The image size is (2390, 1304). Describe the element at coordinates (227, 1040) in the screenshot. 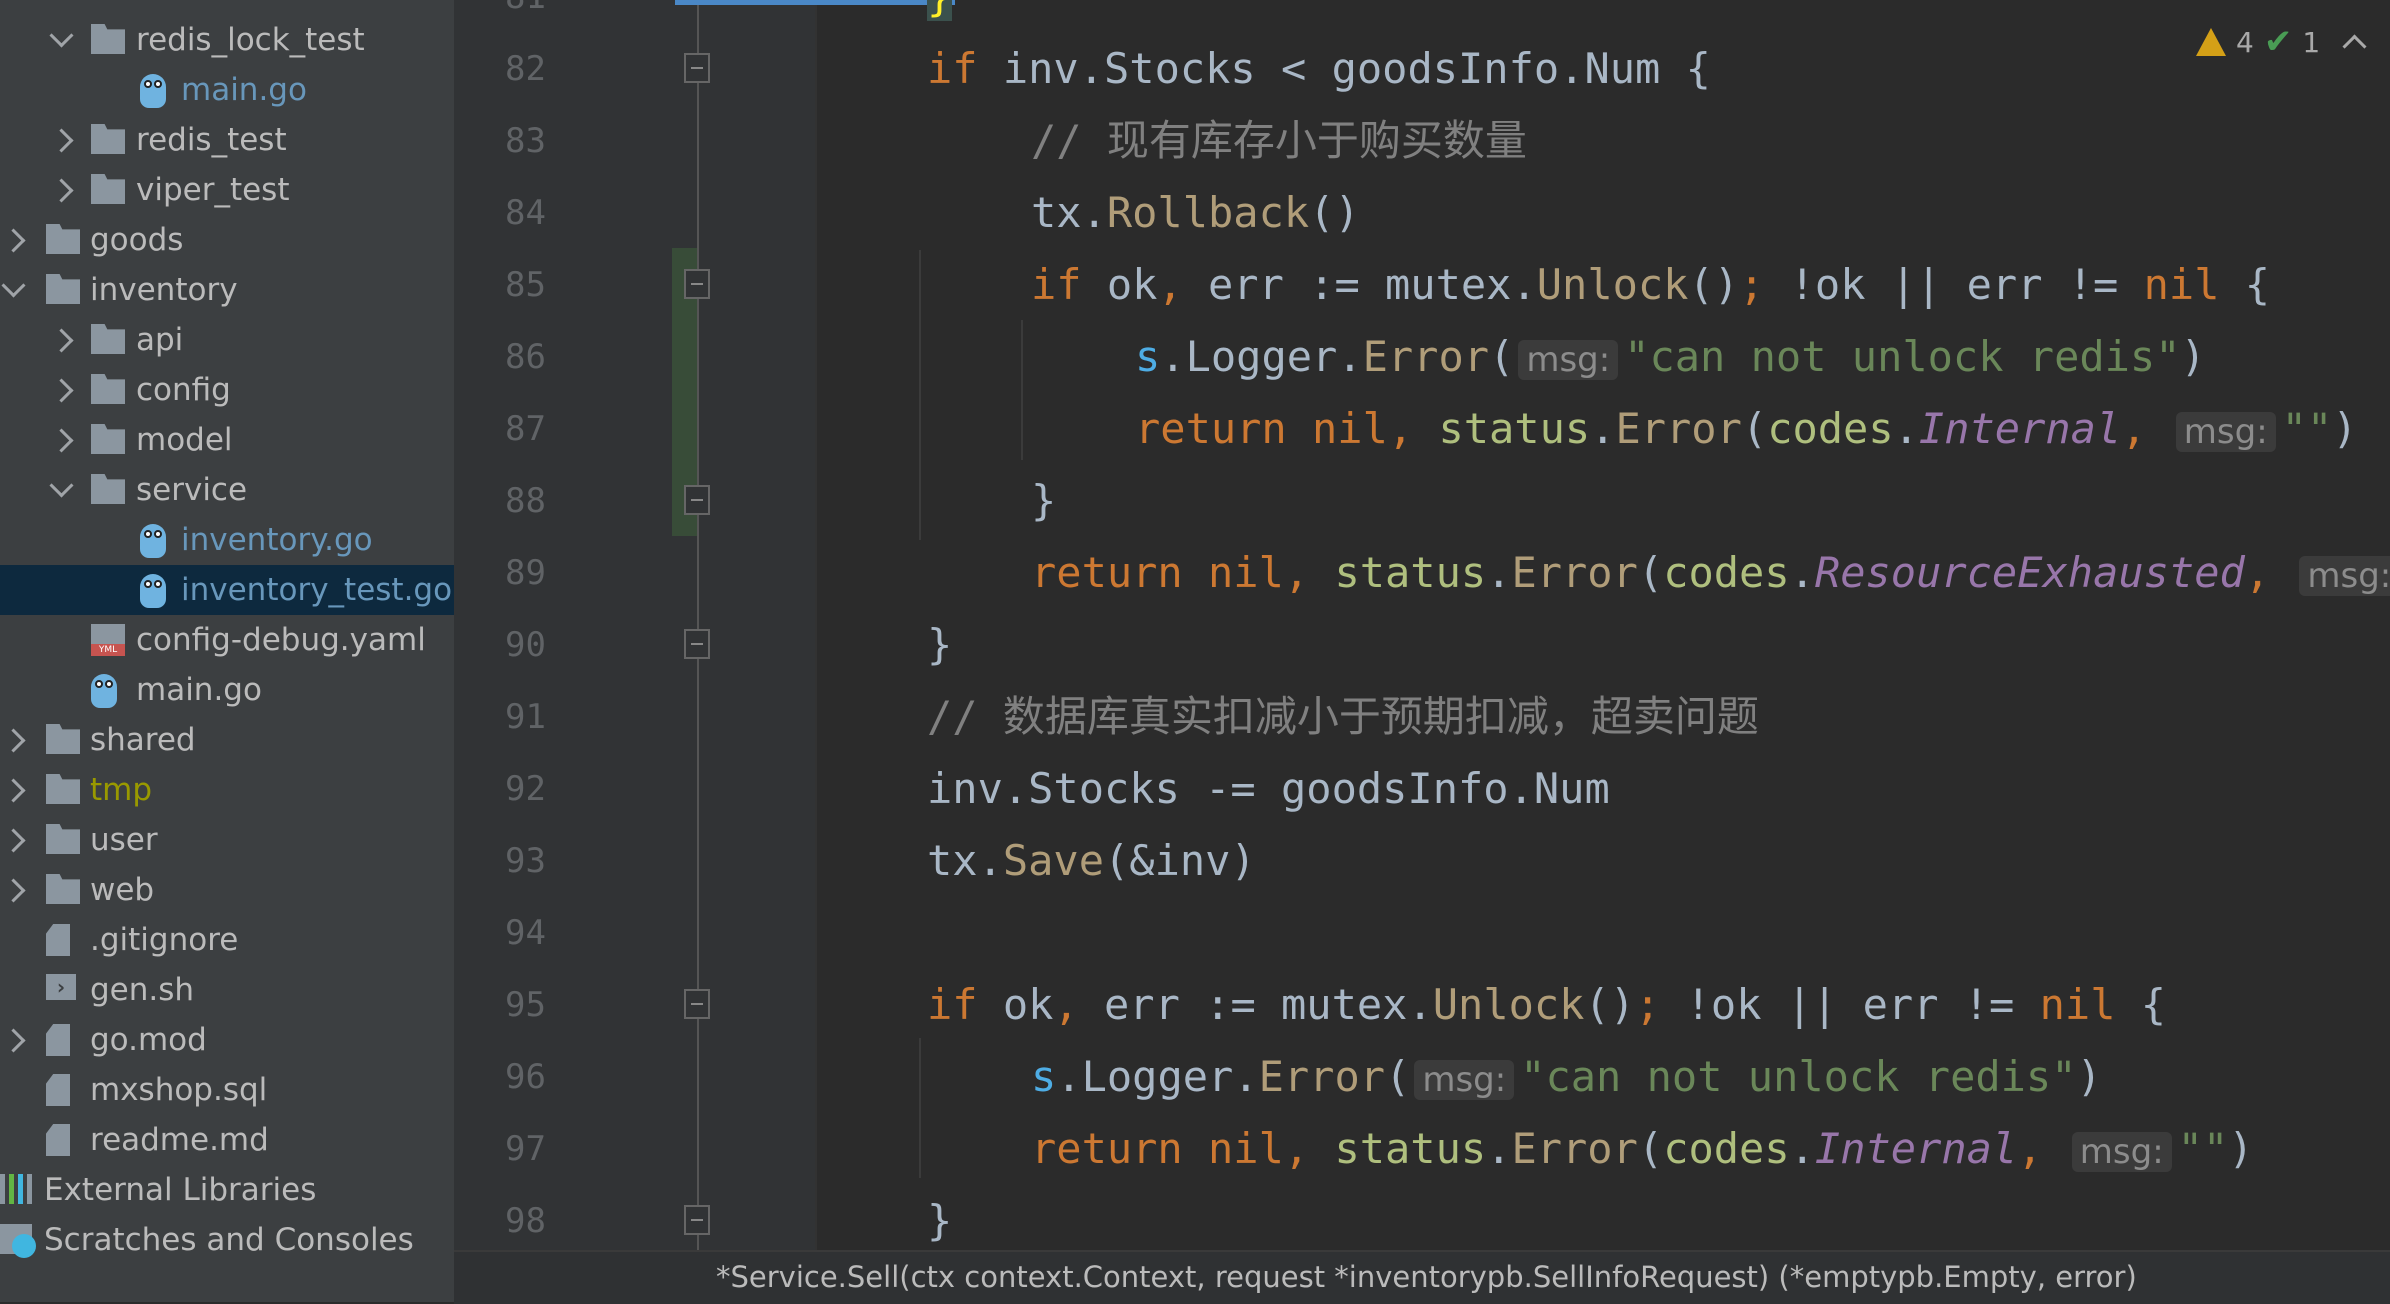

I see `tree-item: go.mod` at that location.